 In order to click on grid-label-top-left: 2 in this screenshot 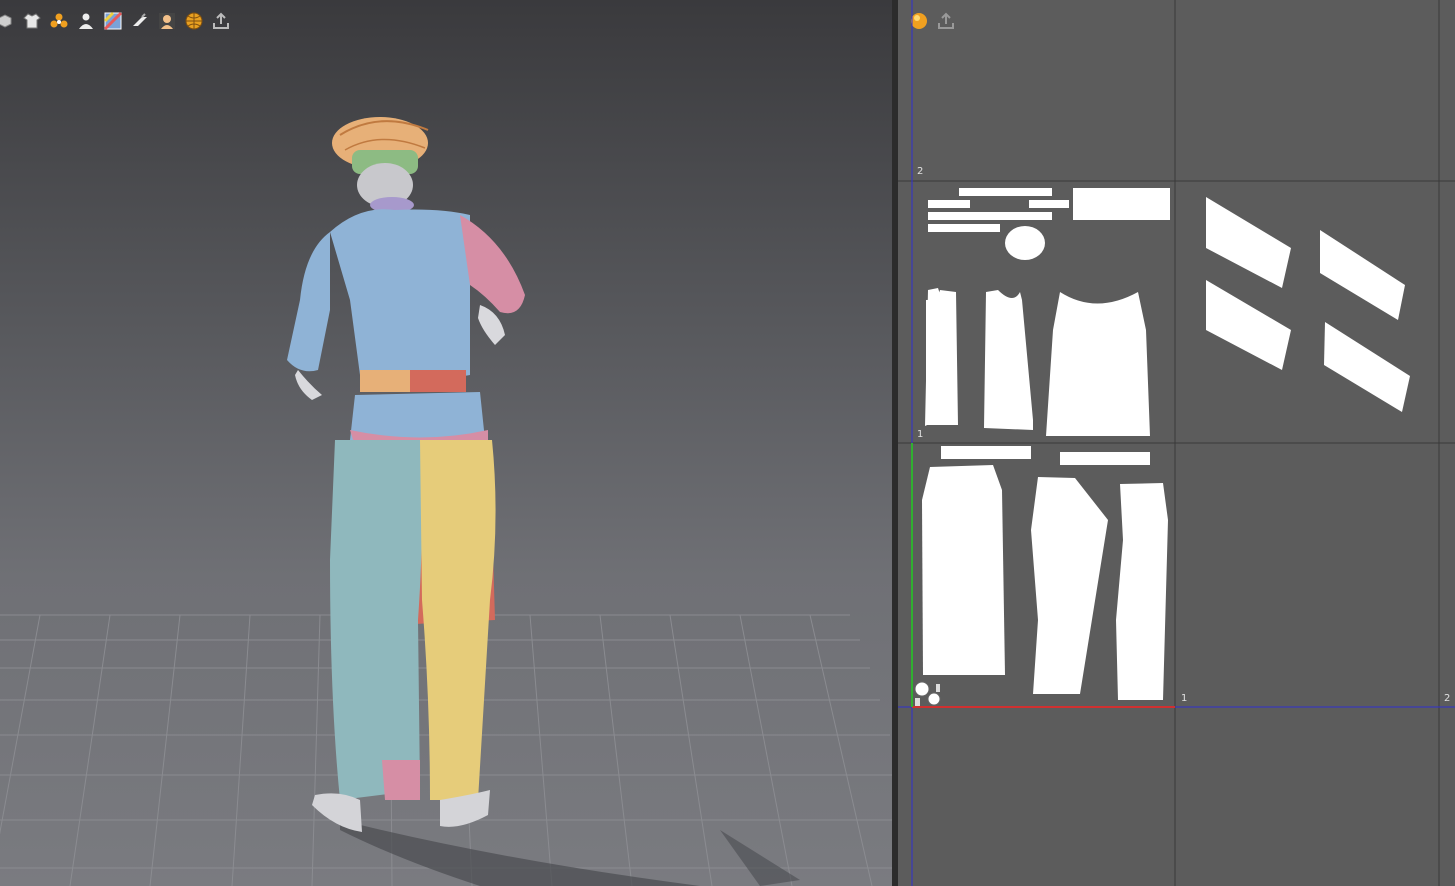, I will do `click(920, 171)`.